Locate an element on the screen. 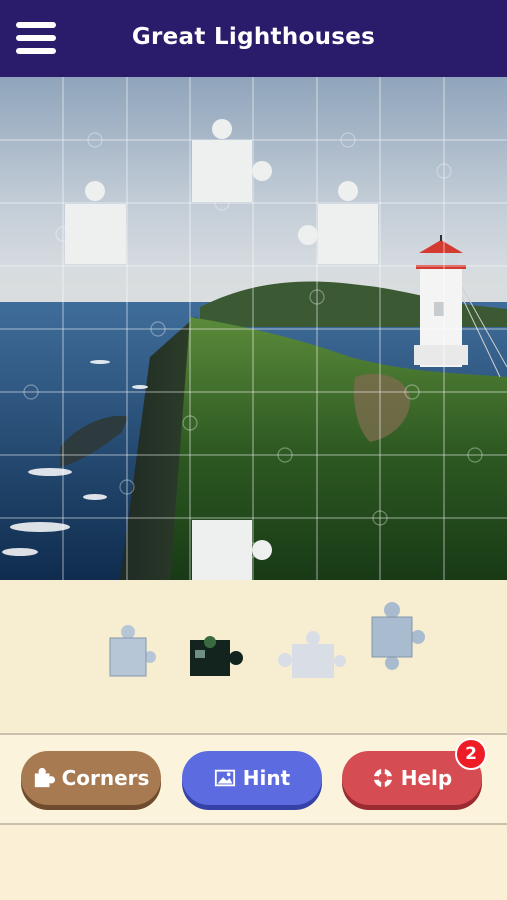 The height and width of the screenshot is (900, 507). help-count-badge: 2 is located at coordinates (471, 754).